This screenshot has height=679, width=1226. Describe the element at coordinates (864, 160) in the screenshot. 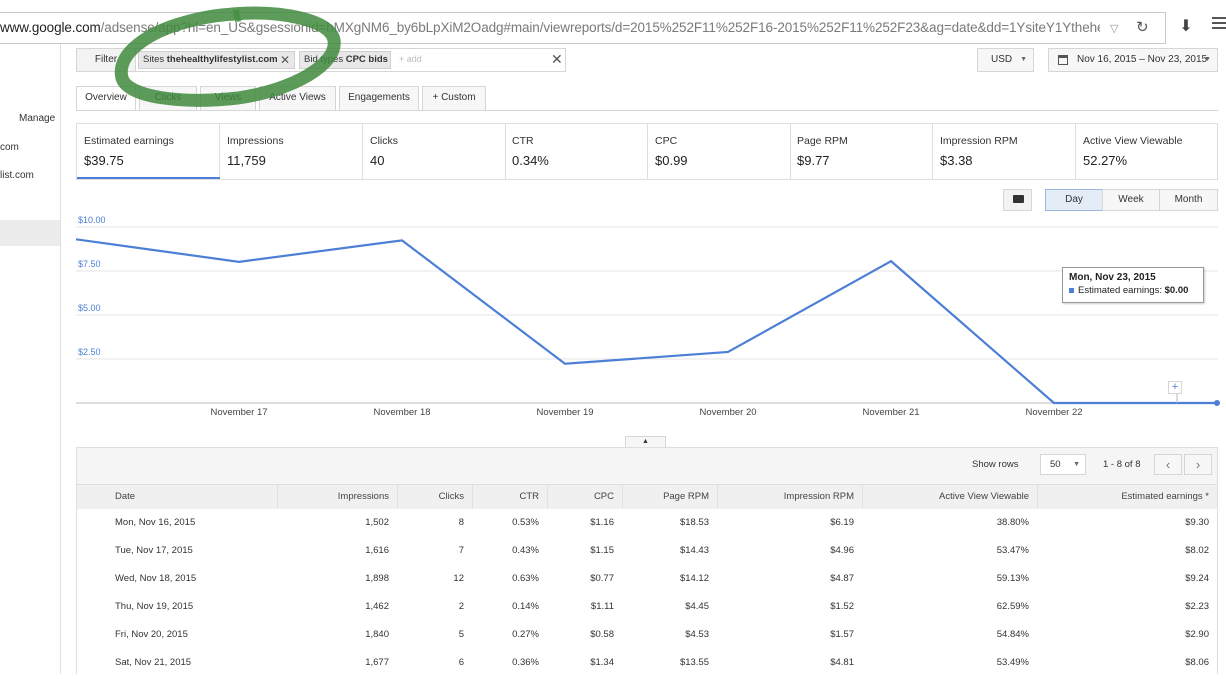

I see `metric-value: $9.77` at that location.